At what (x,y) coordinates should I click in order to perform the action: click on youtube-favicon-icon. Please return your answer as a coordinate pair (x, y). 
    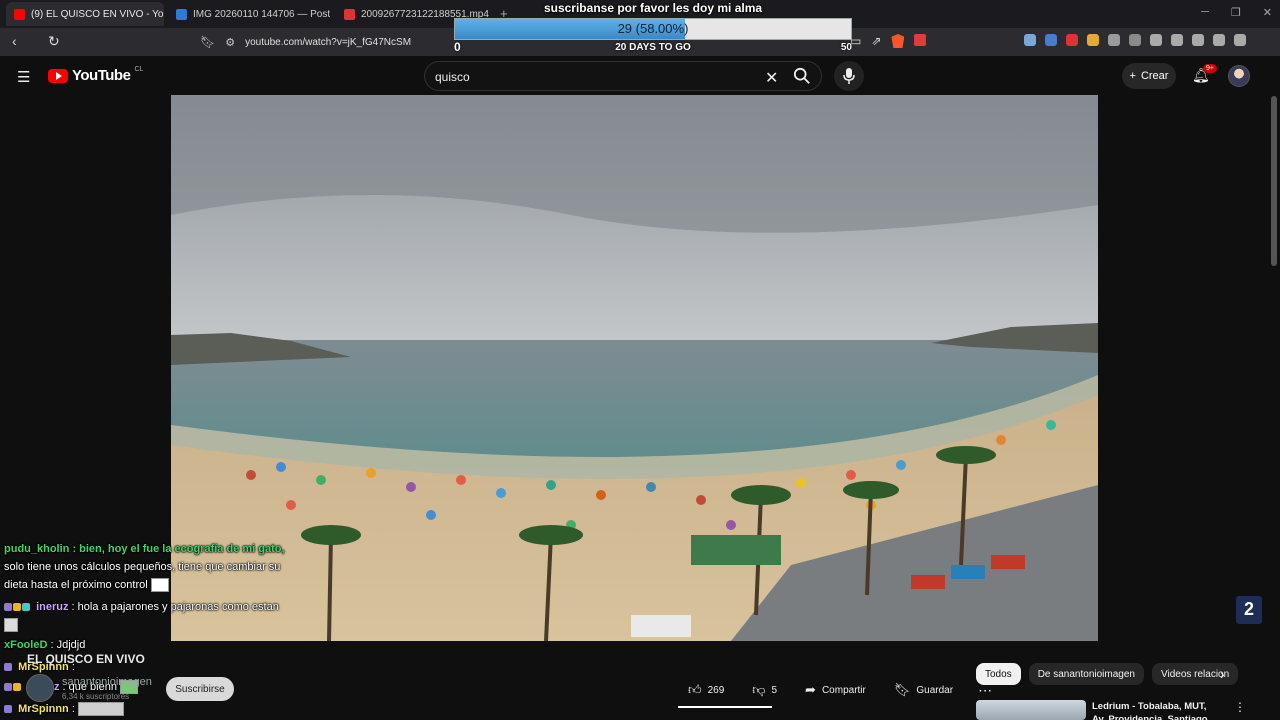
    Looking at the image, I should click on (19, 14).